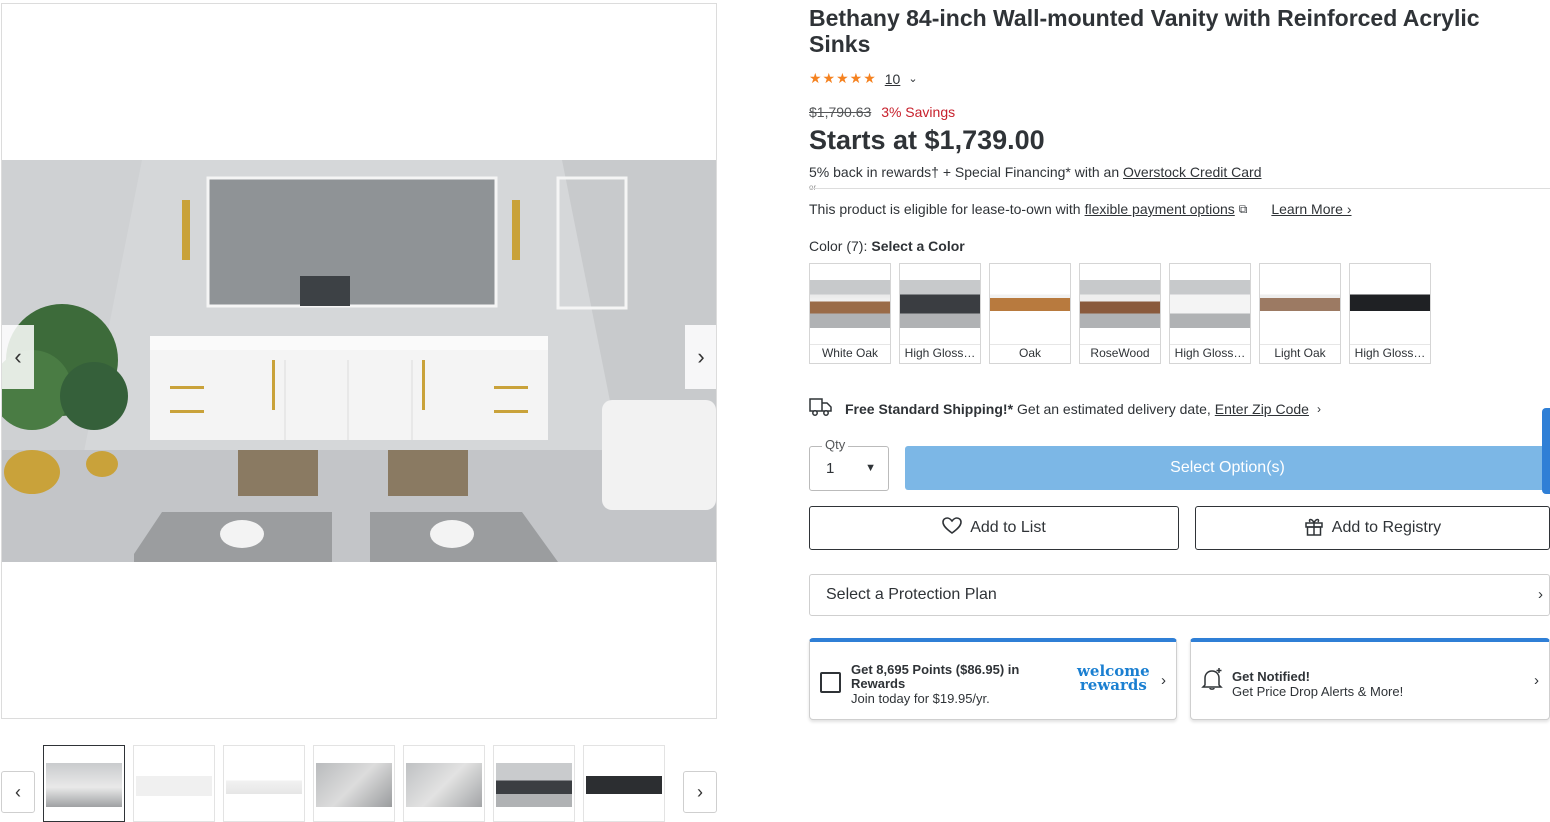  I want to click on quantity-select: 1 ▼, so click(849, 468).